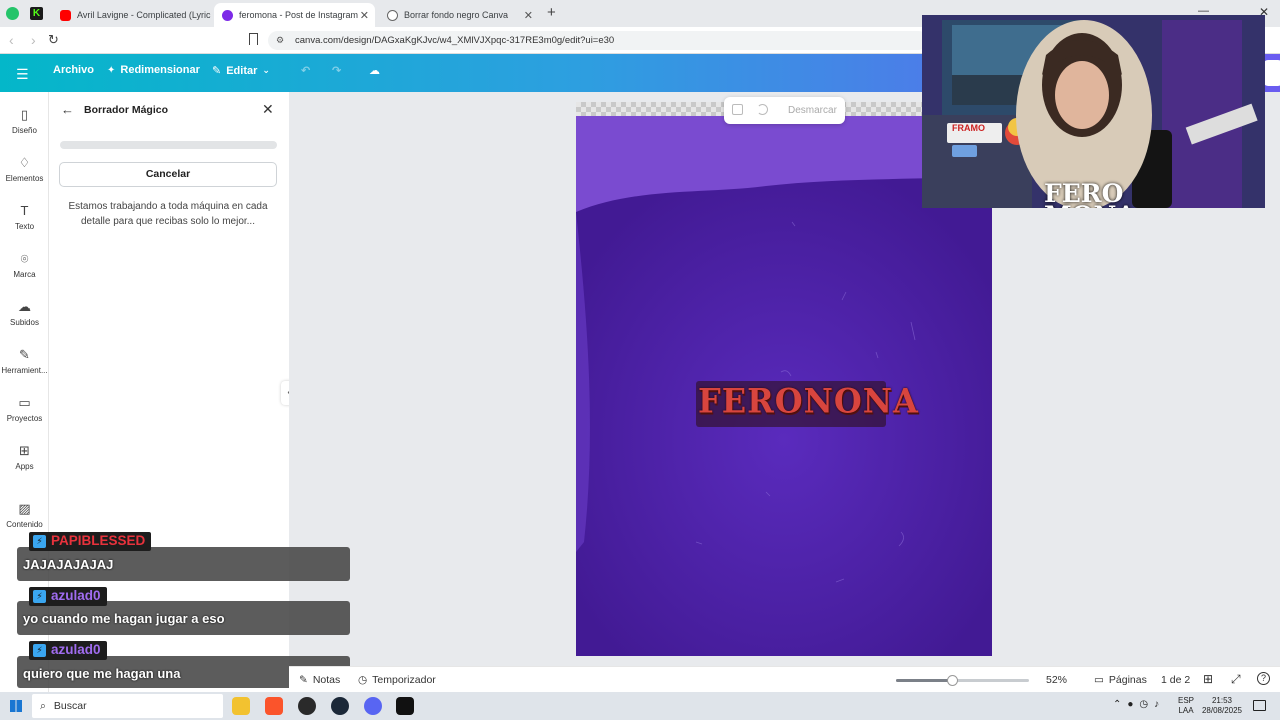 Image resolution: width=1280 pixels, height=720 pixels. Describe the element at coordinates (16, 706) in the screenshot. I see `windows-start-icon` at that location.